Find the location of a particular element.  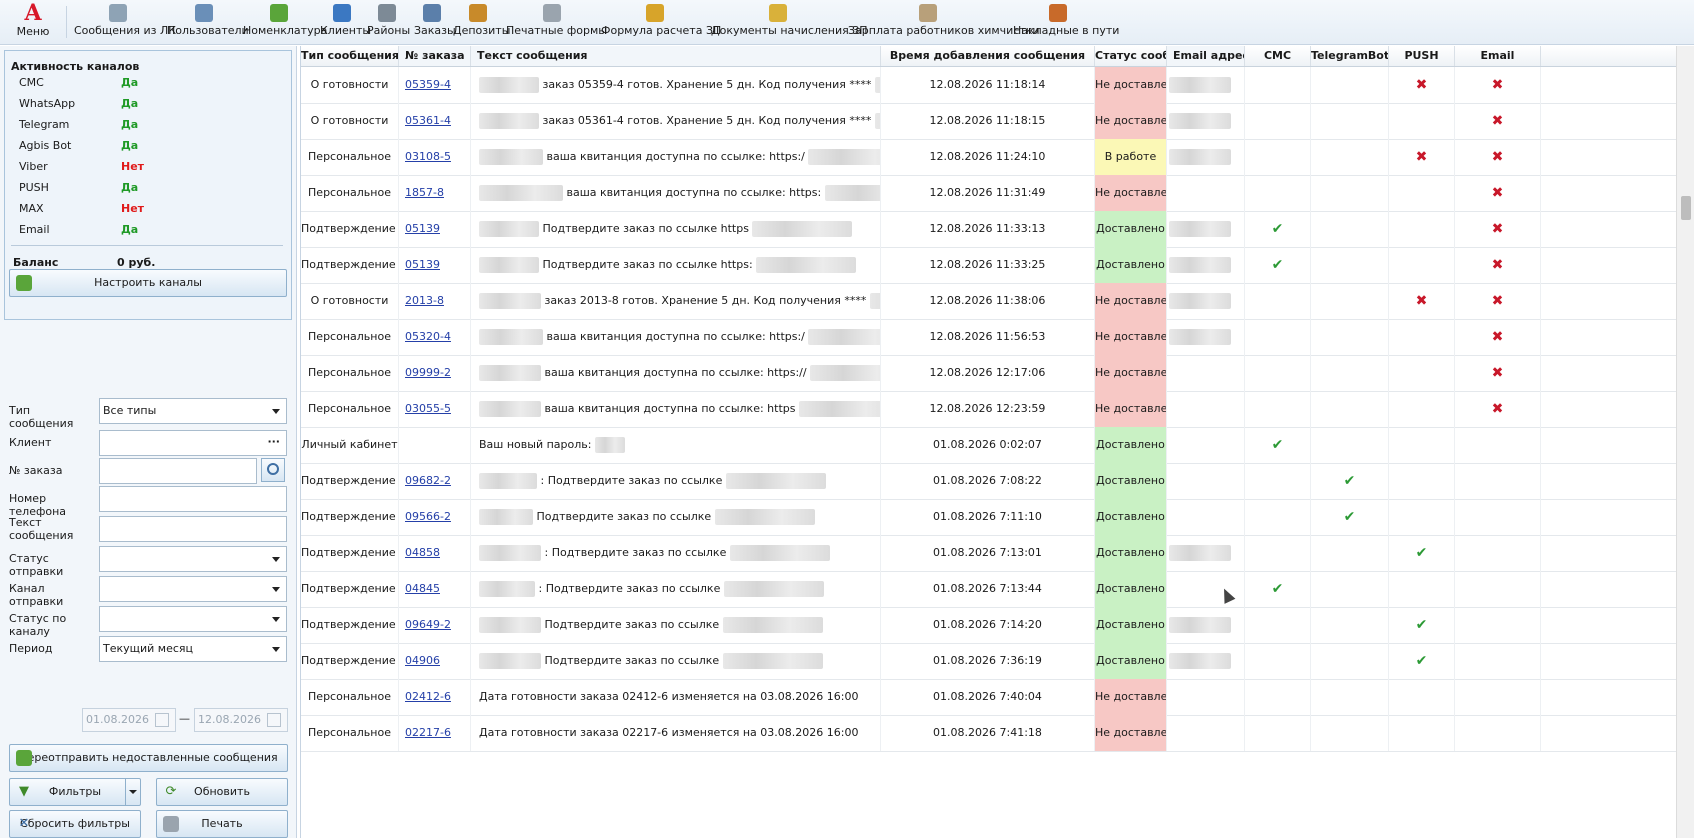

status-badge: Не доставлено is located at coordinates (1131, 85).